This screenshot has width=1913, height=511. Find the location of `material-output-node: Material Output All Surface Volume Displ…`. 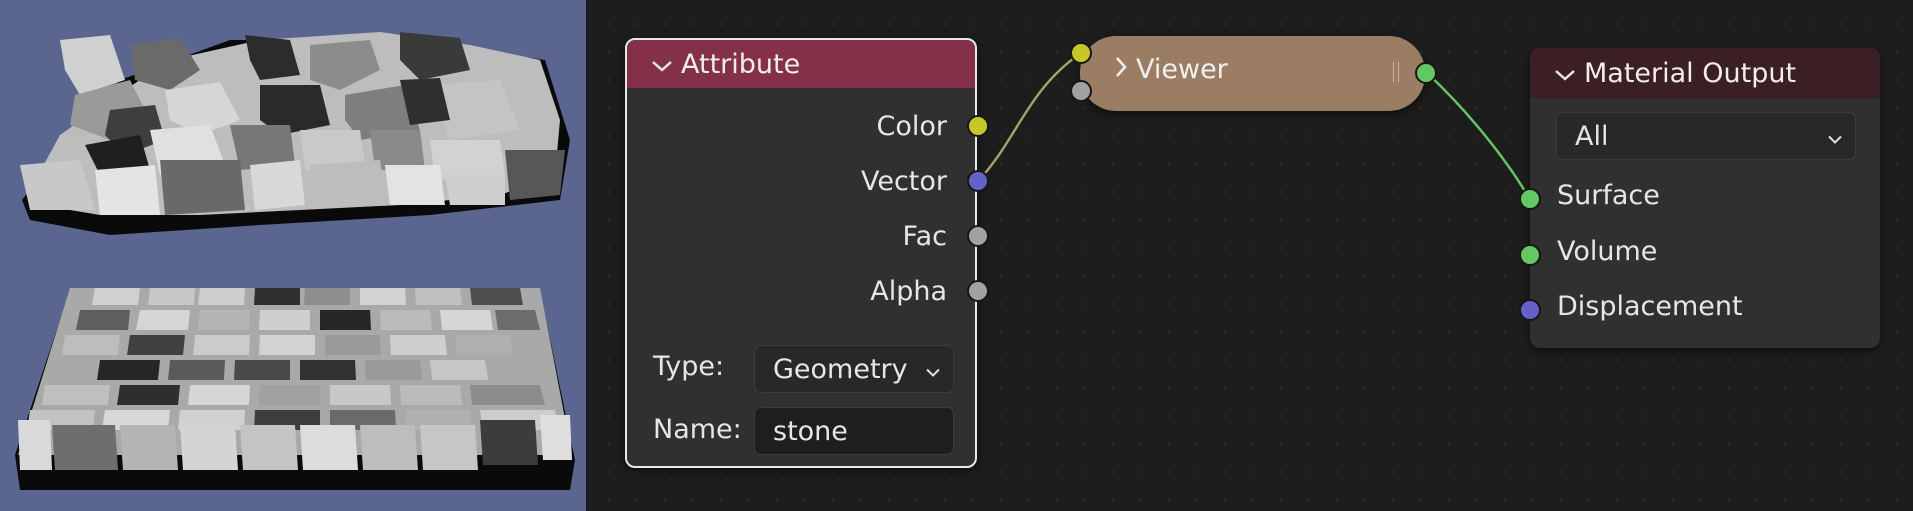

material-output-node: Material Output All Surface Volume Displ… is located at coordinates (1705, 198).